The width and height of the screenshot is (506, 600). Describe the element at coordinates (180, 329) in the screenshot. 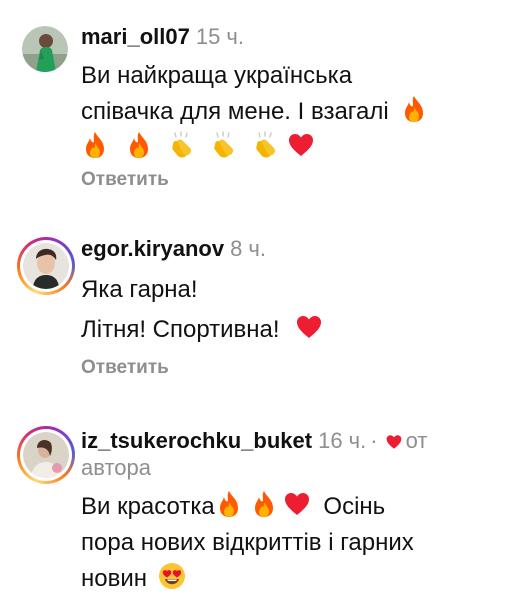

I see `comment-line-text: Літня! Спортивна!` at that location.